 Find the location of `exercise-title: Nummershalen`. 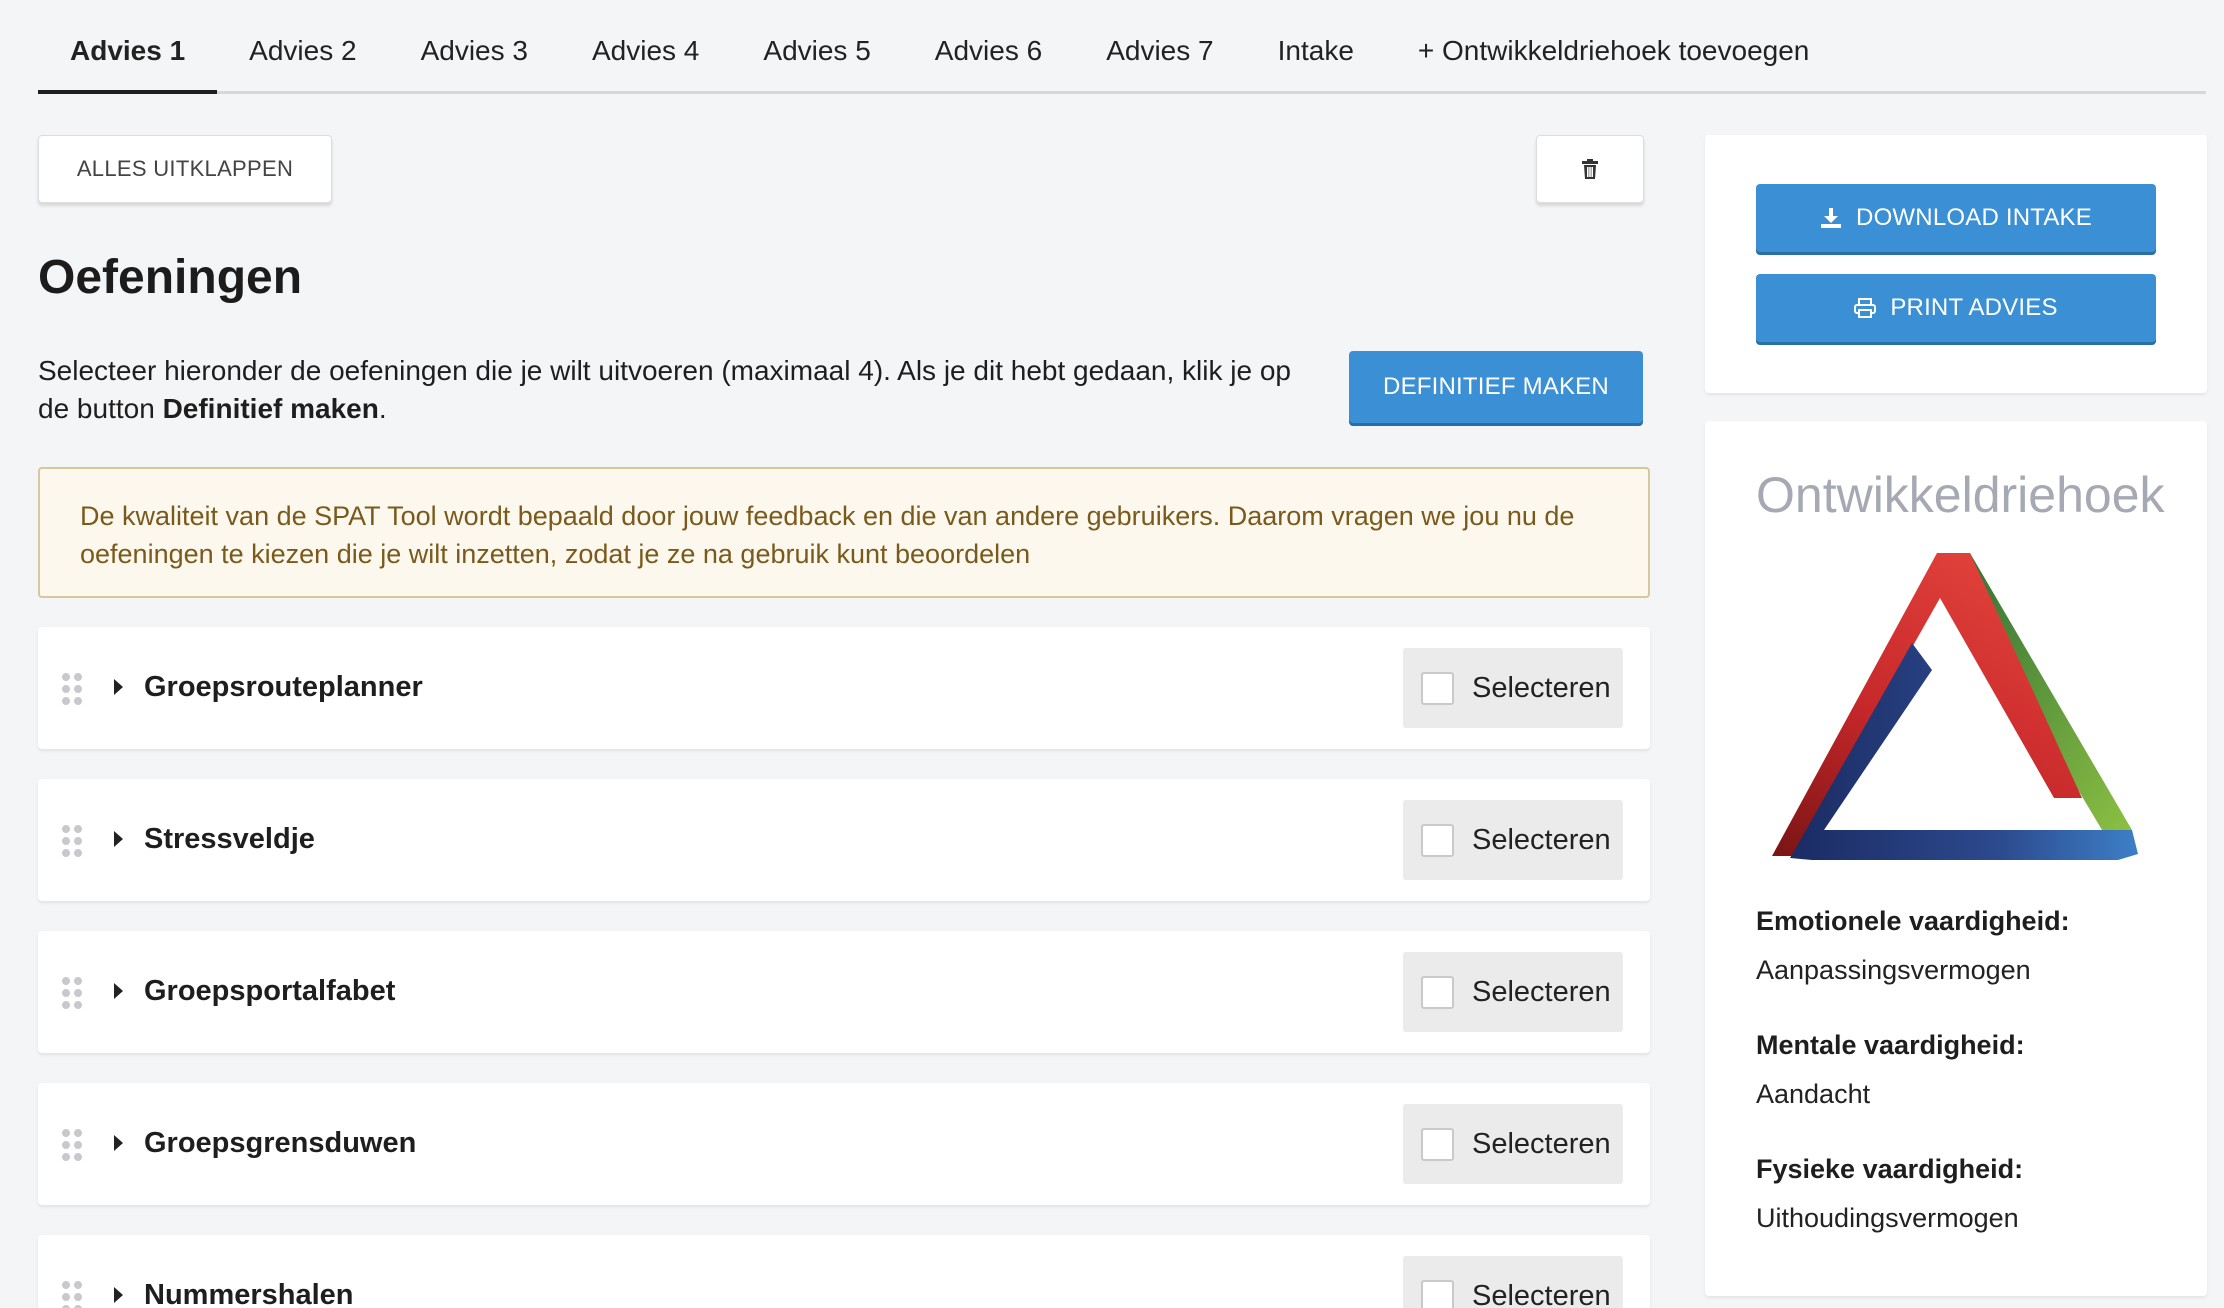

exercise-title: Nummershalen is located at coordinates (249, 1293).